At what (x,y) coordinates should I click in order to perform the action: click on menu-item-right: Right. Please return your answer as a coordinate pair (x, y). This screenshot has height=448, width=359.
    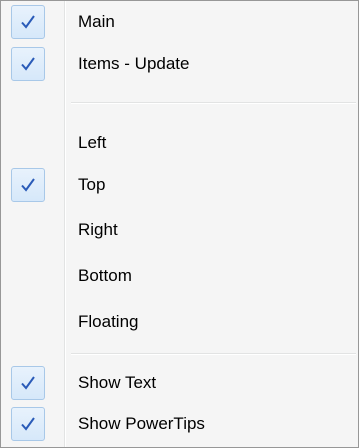
    Looking at the image, I should click on (179, 230).